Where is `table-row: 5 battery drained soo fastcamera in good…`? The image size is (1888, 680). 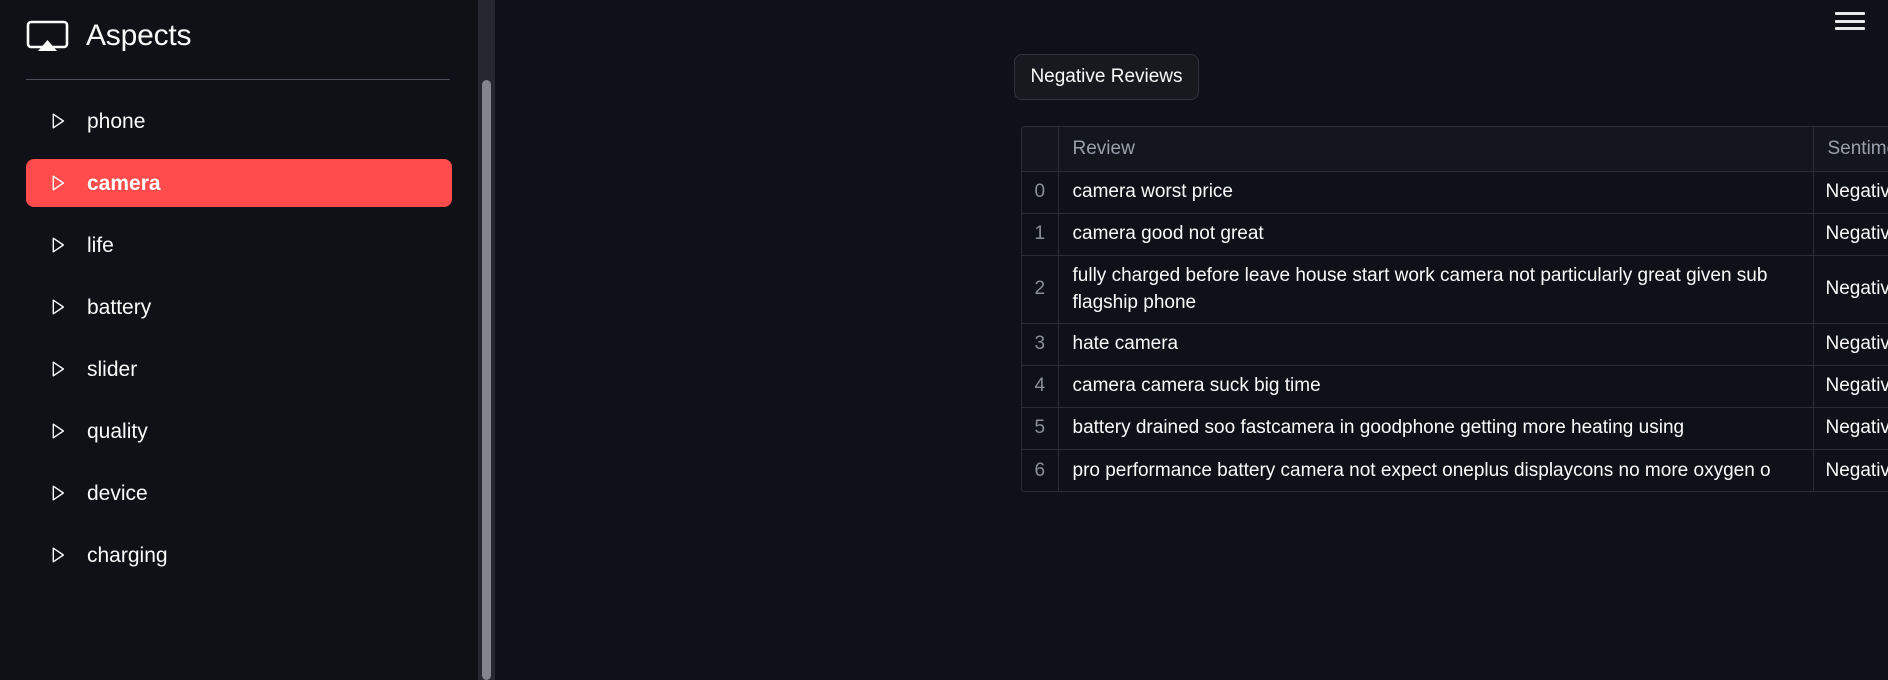 table-row: 5 battery drained soo fastcamera in good… is located at coordinates (1455, 428).